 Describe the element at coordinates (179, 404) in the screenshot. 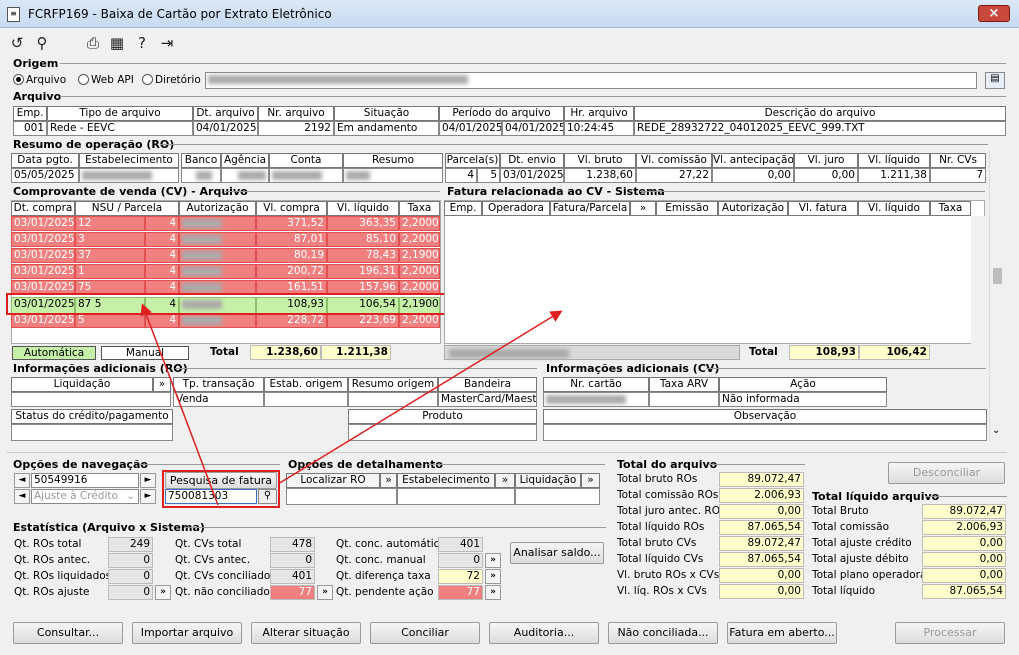

I see `arrow-to-cv` at that location.